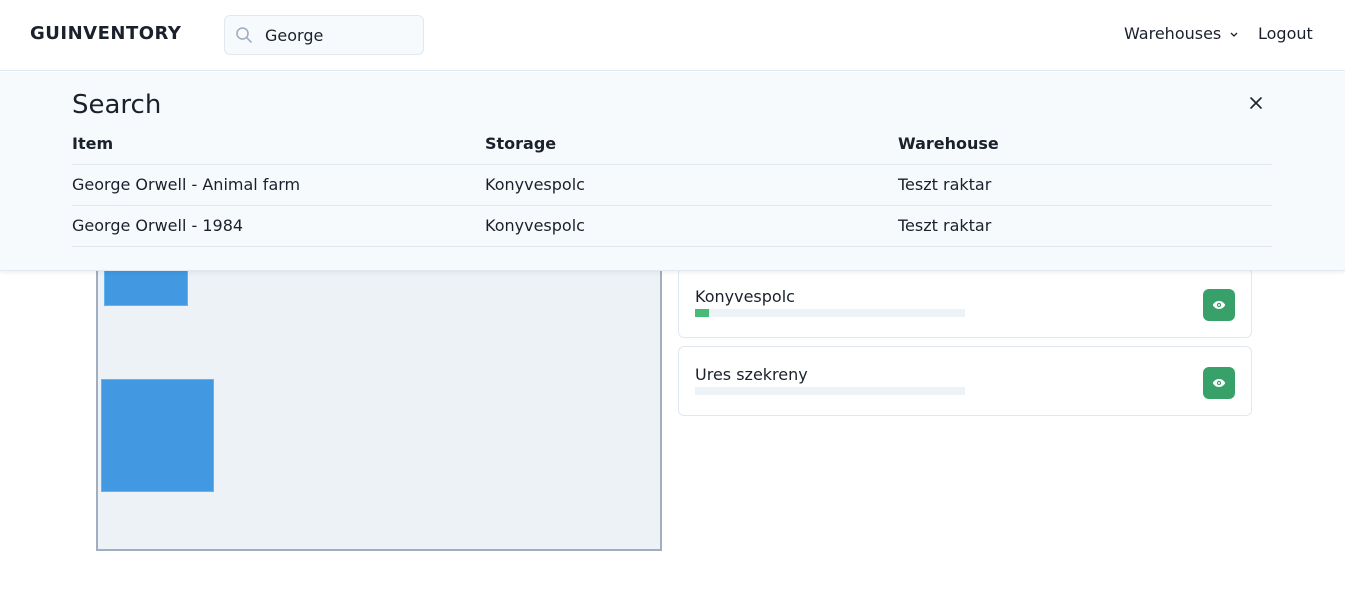  I want to click on chevron-down-icon, so click(1234, 35).